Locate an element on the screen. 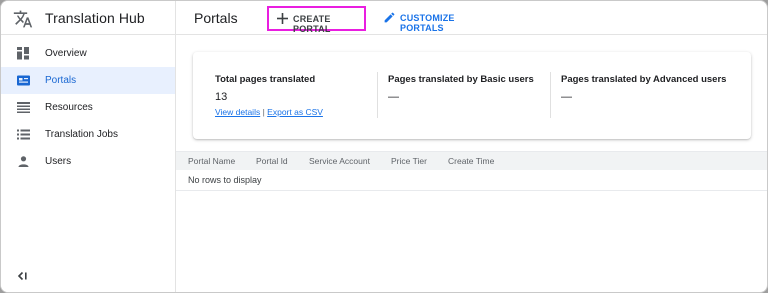 The width and height of the screenshot is (768, 293). sidebar-item-label: Translation Jobs is located at coordinates (81, 134).